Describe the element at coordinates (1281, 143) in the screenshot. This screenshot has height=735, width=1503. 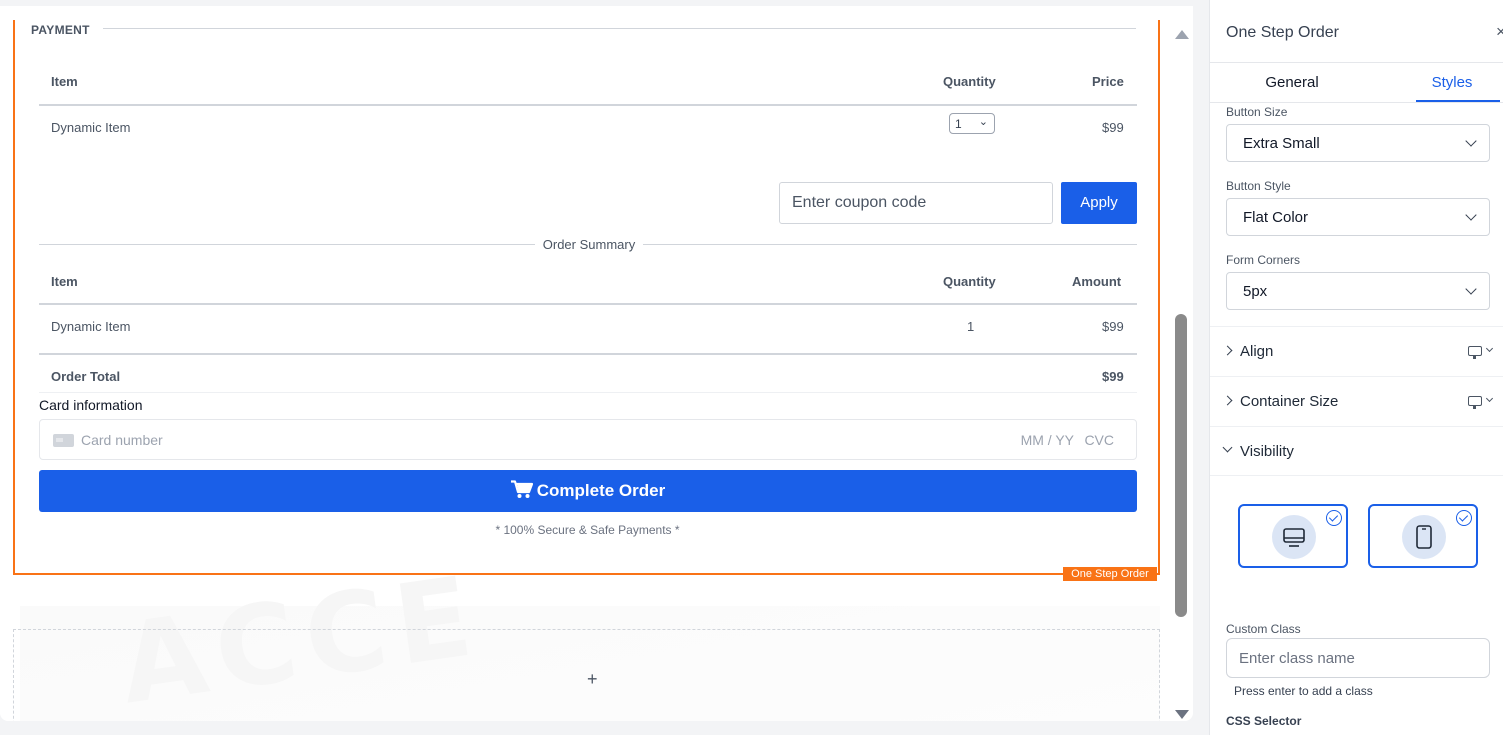
I see `button-size-value: Extra Small` at that location.